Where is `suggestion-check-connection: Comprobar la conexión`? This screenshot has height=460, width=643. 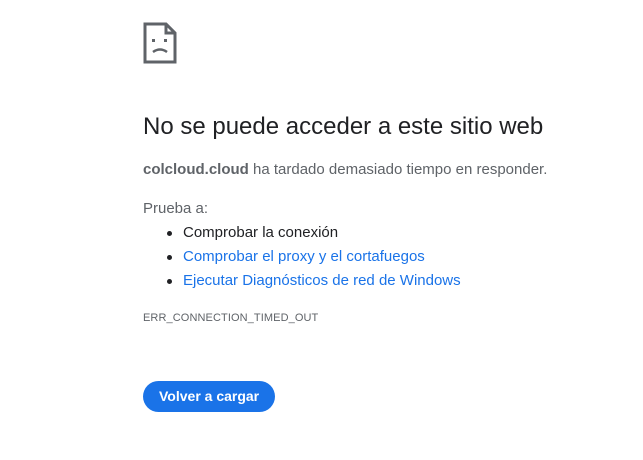 suggestion-check-connection: Comprobar la conexión is located at coordinates (302, 233).